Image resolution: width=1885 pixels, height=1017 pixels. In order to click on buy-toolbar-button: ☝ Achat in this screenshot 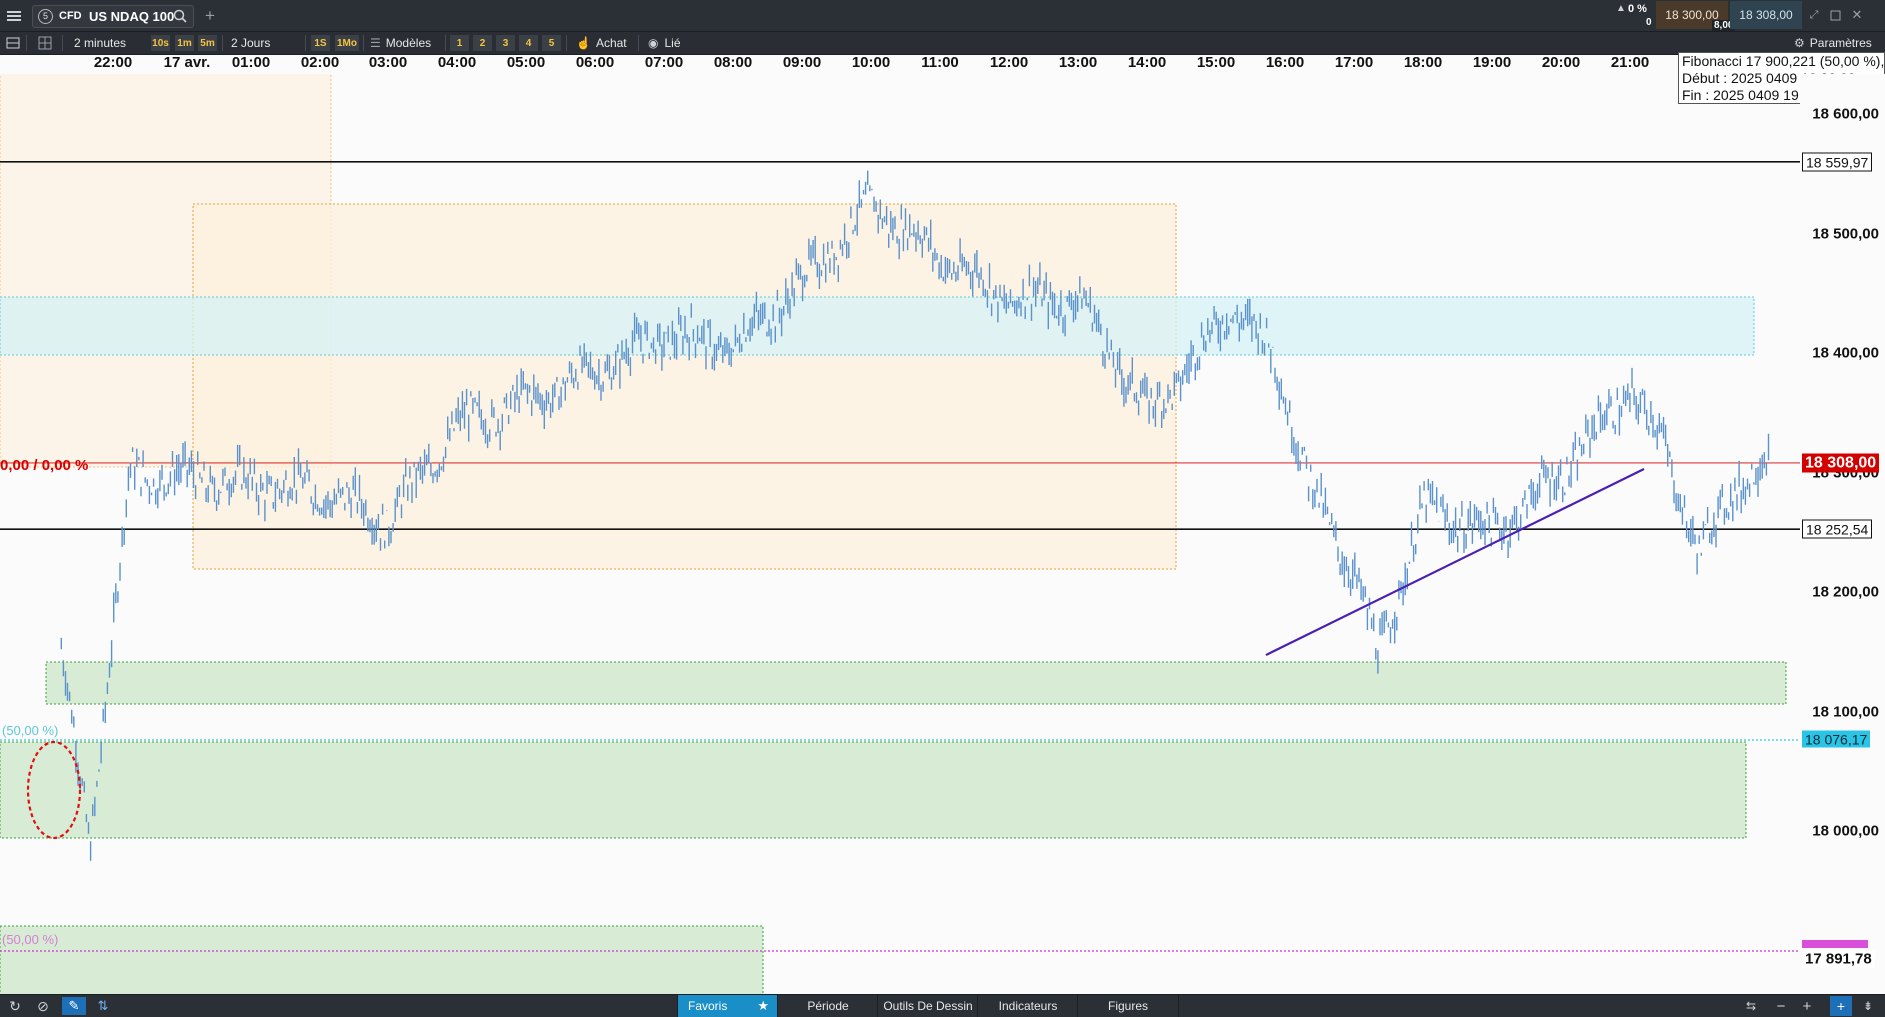, I will do `click(601, 43)`.